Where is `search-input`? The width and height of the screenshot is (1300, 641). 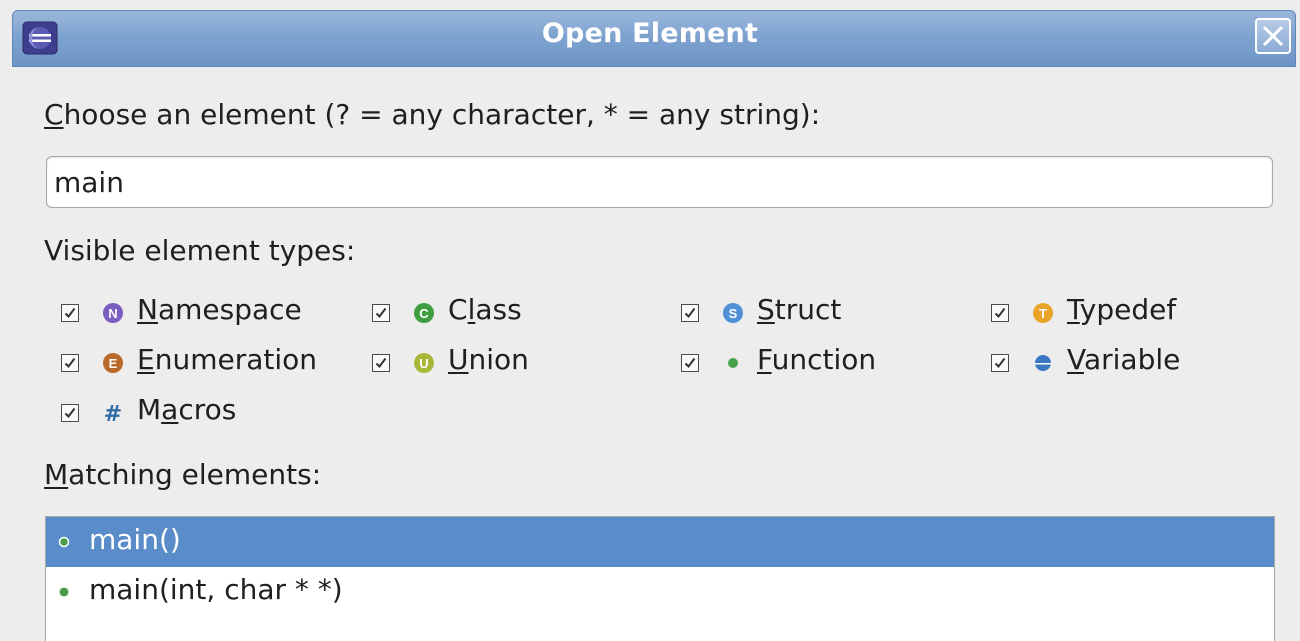 search-input is located at coordinates (659, 182).